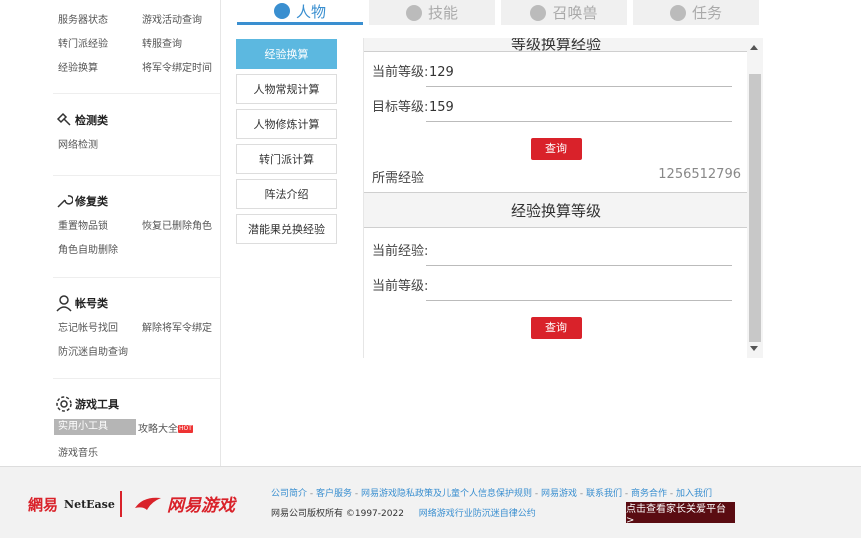  I want to click on link-self-delete-role: 角色自助删除, so click(100, 248).